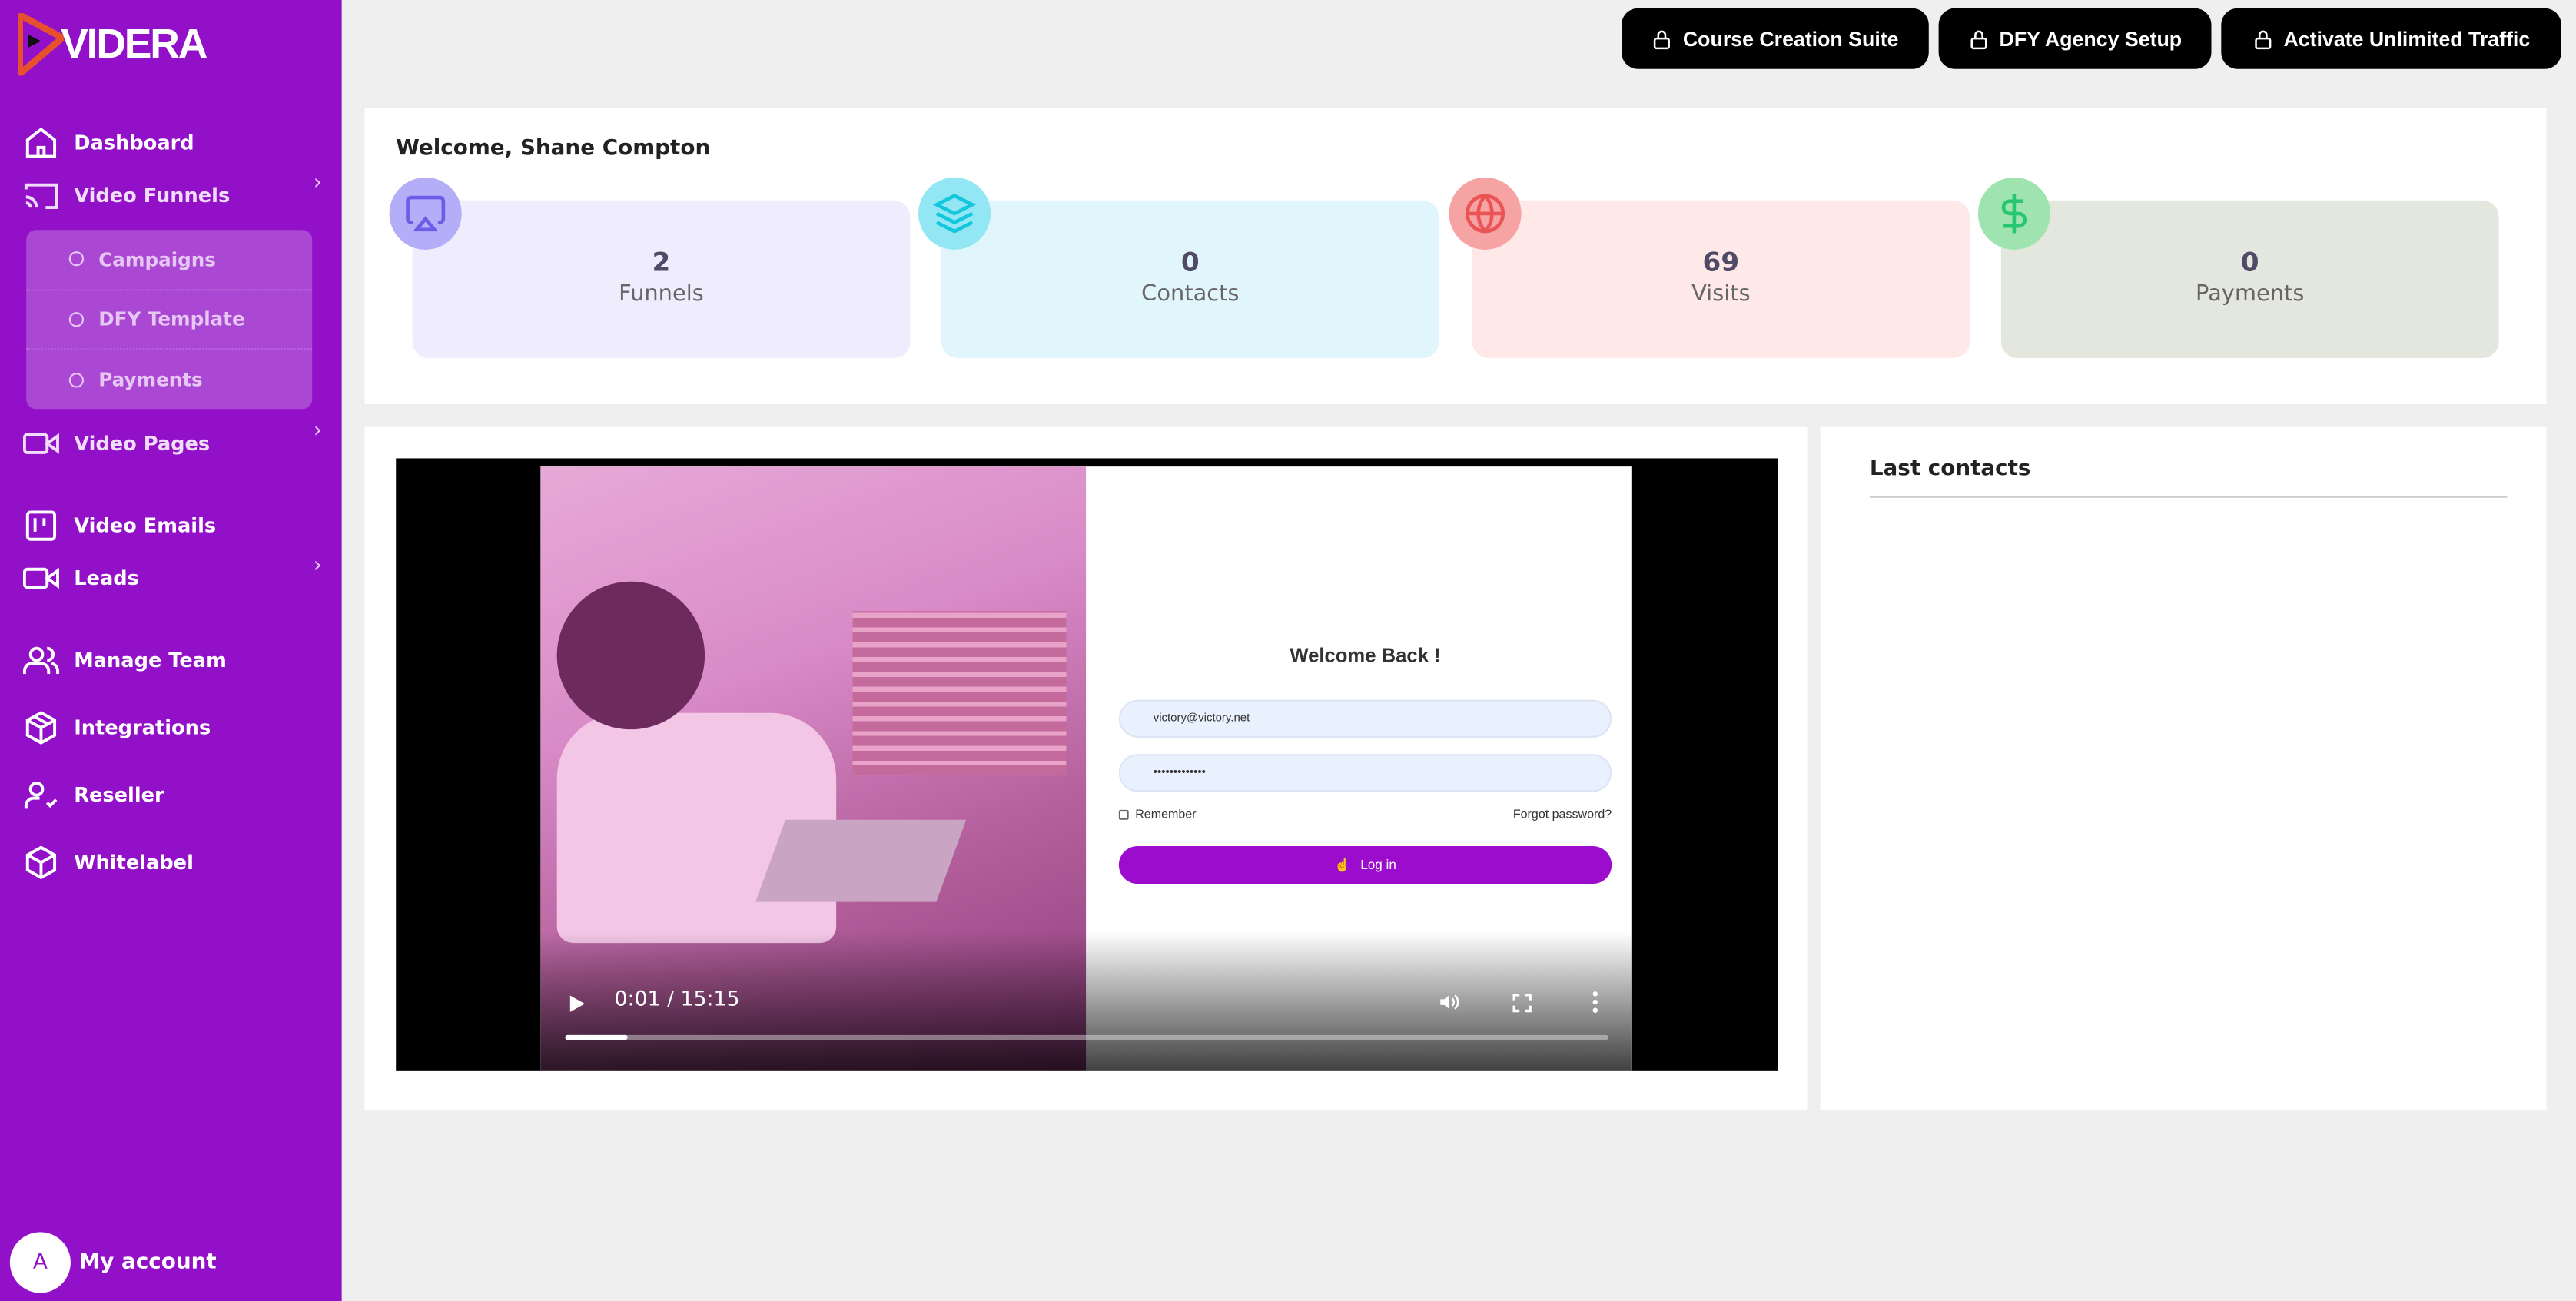 The width and height of the screenshot is (2576, 1301). What do you see at coordinates (955, 213) in the screenshot?
I see `layers-icon` at bounding box center [955, 213].